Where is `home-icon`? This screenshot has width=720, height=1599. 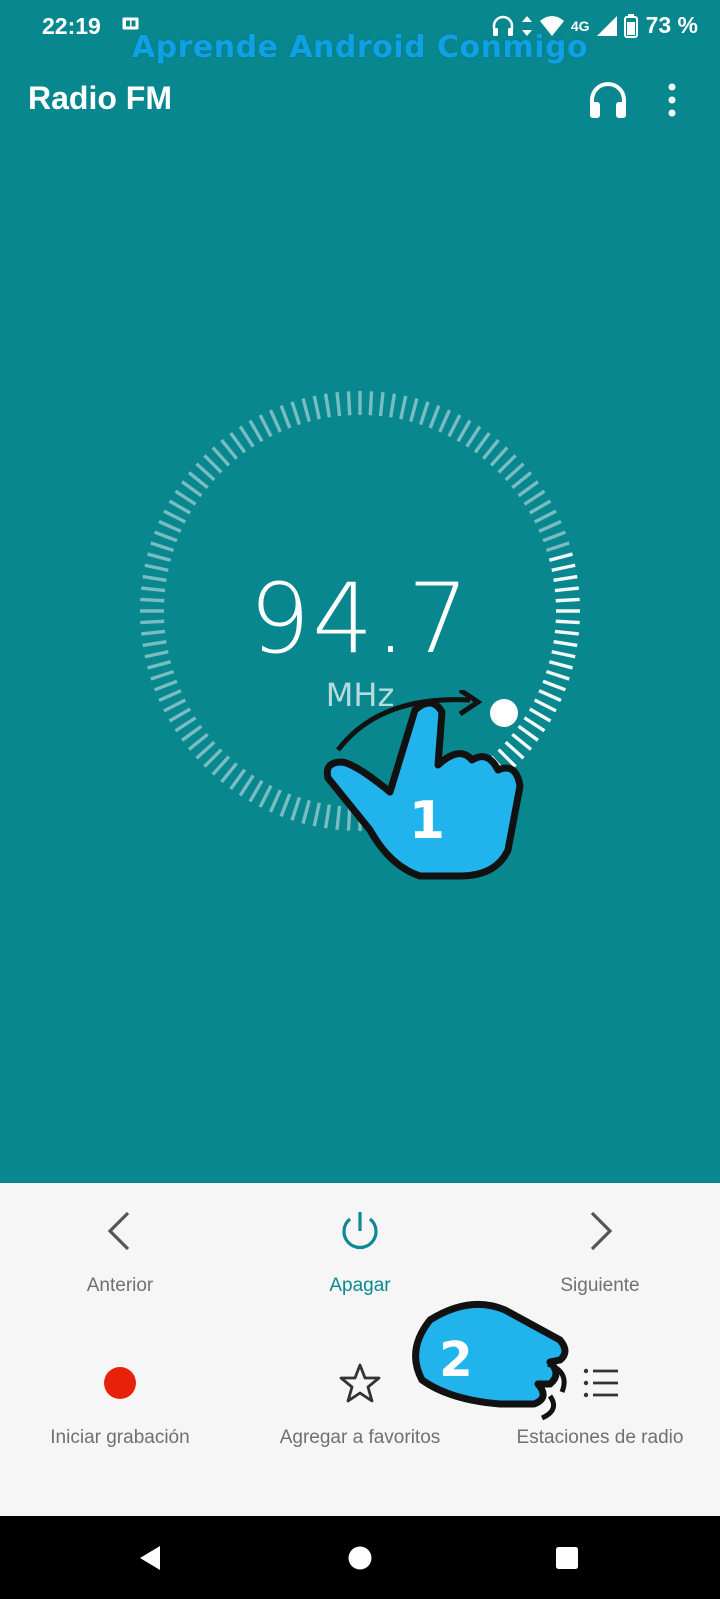
home-icon is located at coordinates (360, 1558).